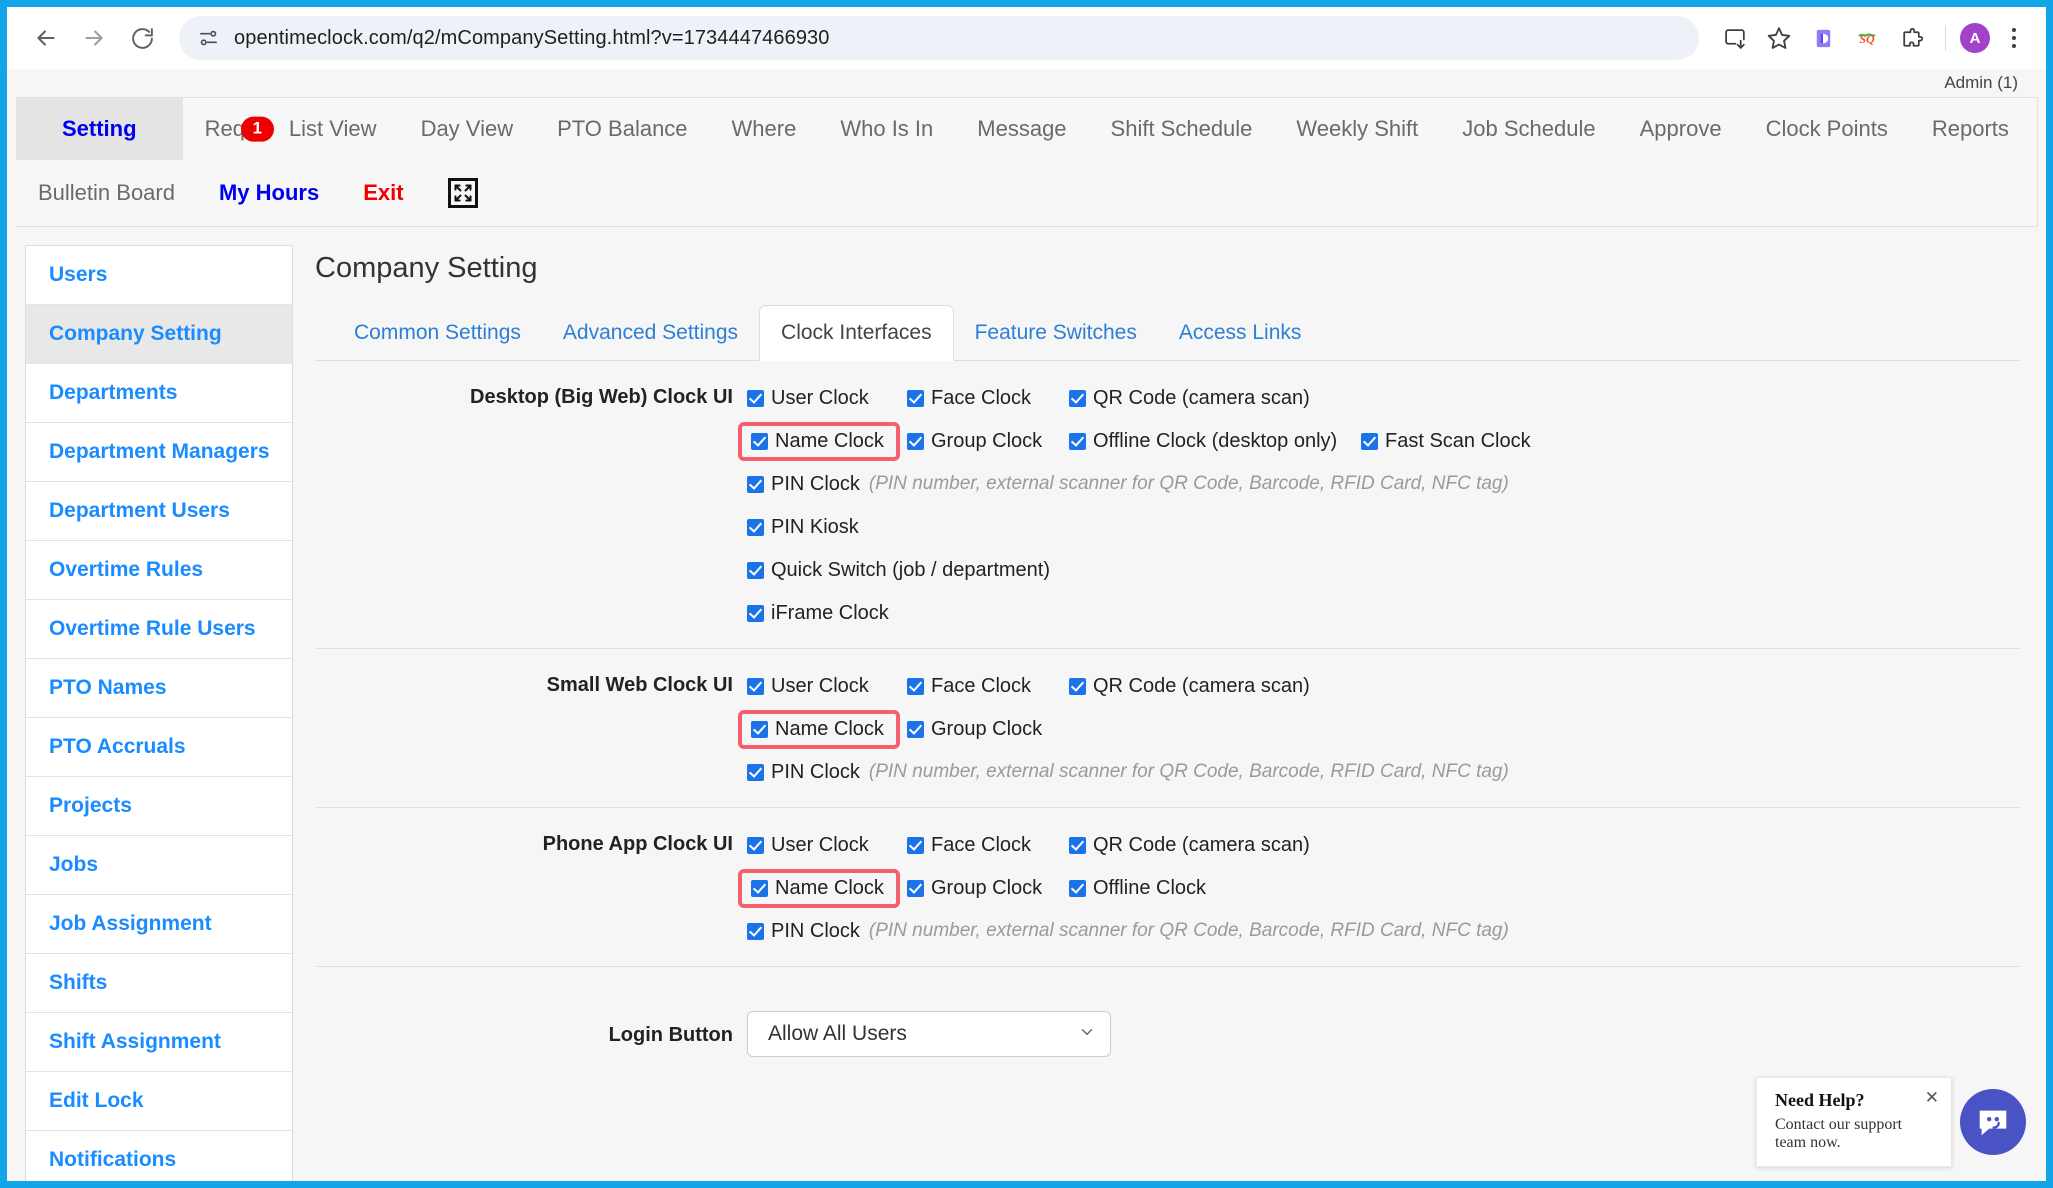  What do you see at coordinates (1975, 38) in the screenshot?
I see `avatar: A` at bounding box center [1975, 38].